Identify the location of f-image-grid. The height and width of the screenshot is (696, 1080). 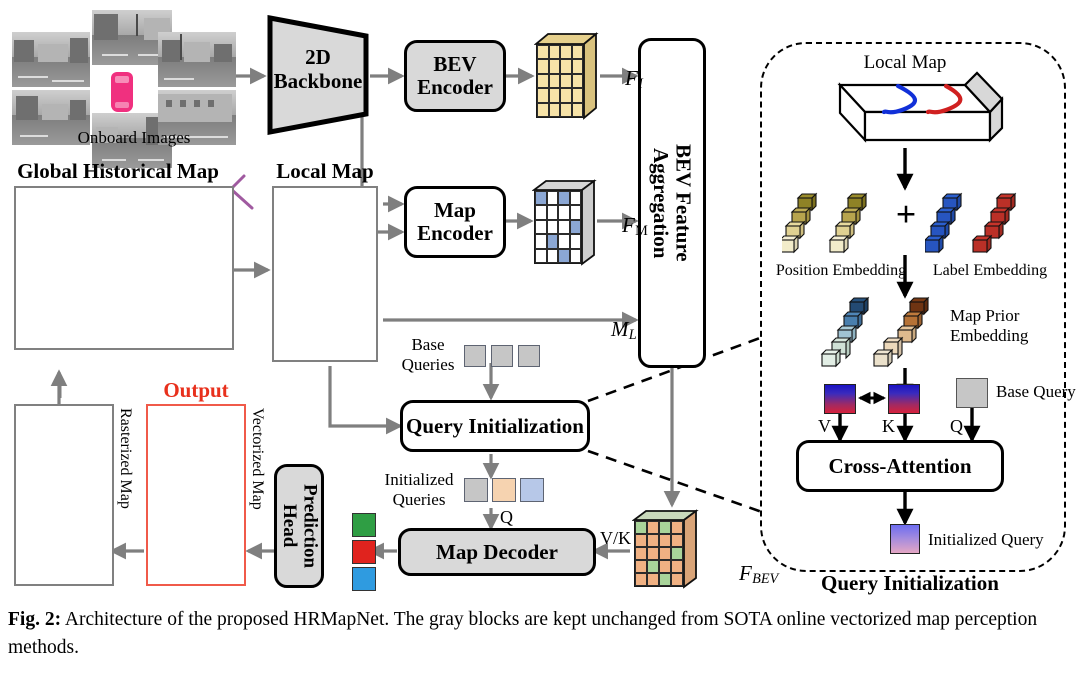
(560, 81).